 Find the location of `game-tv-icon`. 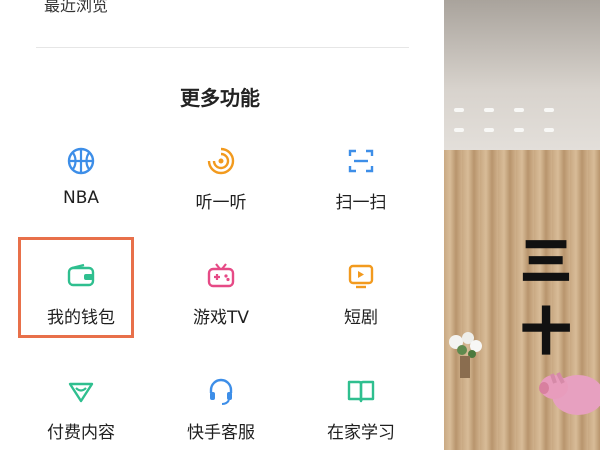

game-tv-icon is located at coordinates (221, 276).